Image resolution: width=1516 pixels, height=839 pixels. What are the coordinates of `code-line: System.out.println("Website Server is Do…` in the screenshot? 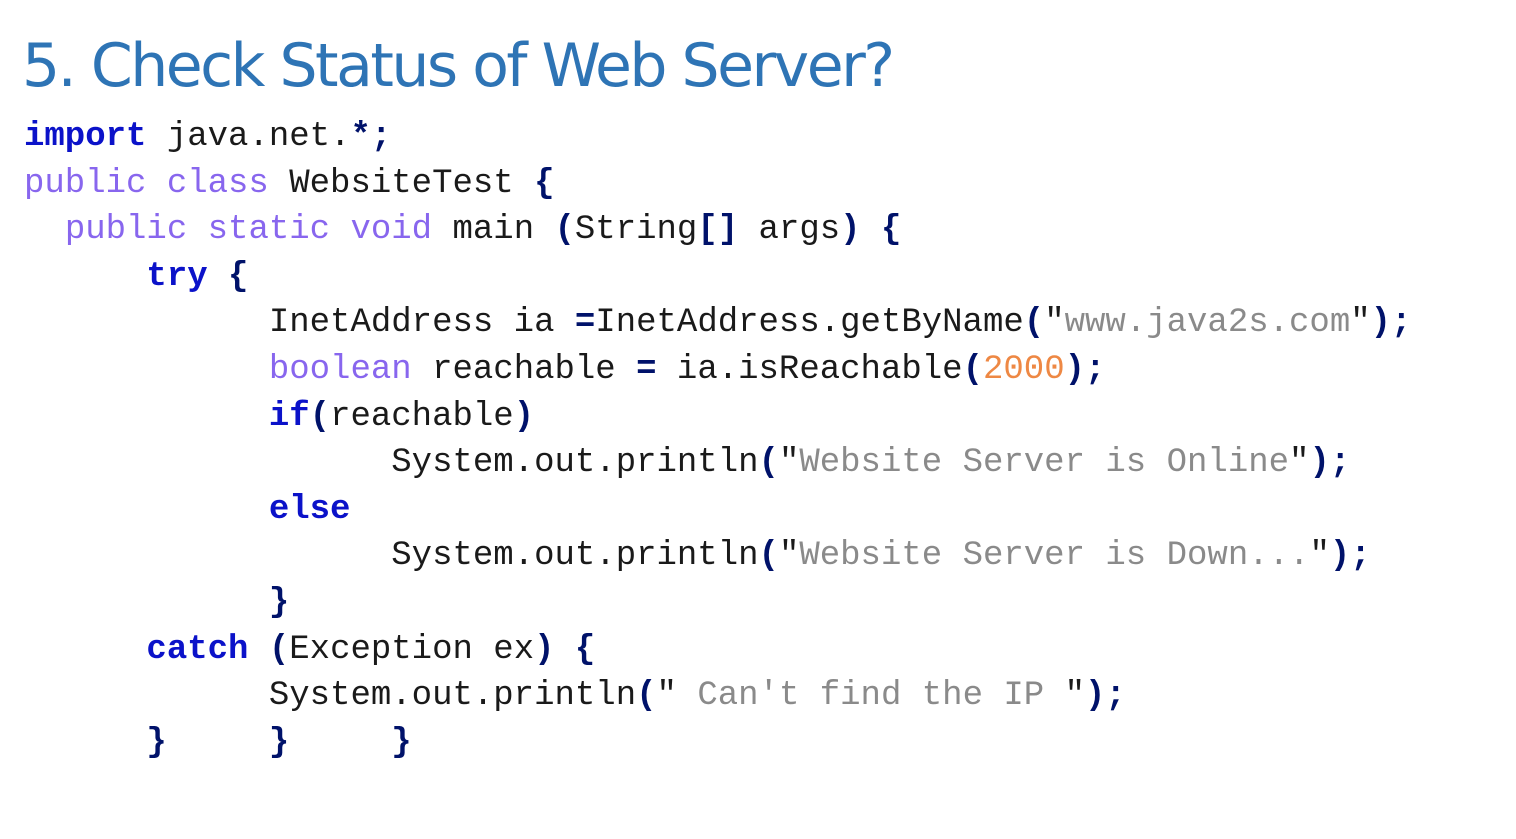 It's located at (717, 556).